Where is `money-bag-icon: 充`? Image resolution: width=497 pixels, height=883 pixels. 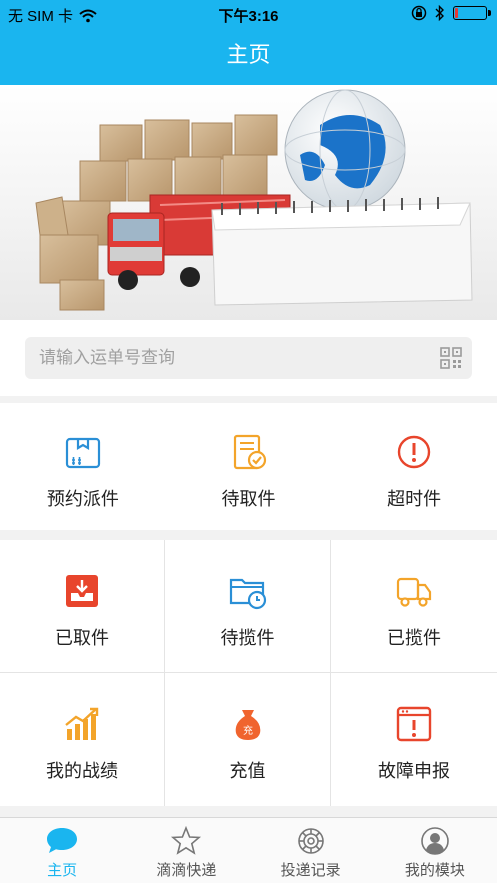
money-bag-icon: 充 is located at coordinates (247, 725).